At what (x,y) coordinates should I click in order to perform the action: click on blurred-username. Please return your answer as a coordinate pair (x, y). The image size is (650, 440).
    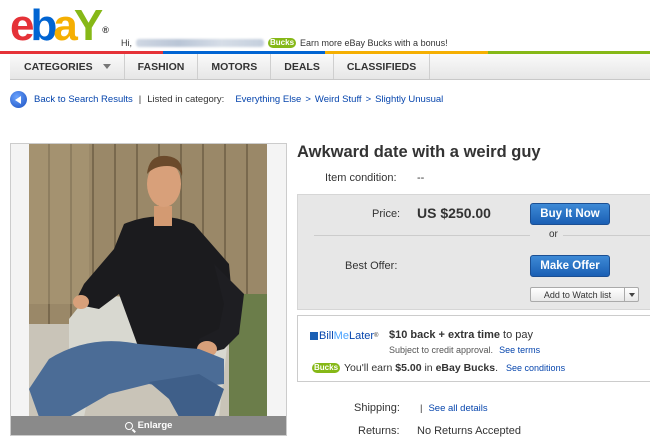
    Looking at the image, I should click on (200, 43).